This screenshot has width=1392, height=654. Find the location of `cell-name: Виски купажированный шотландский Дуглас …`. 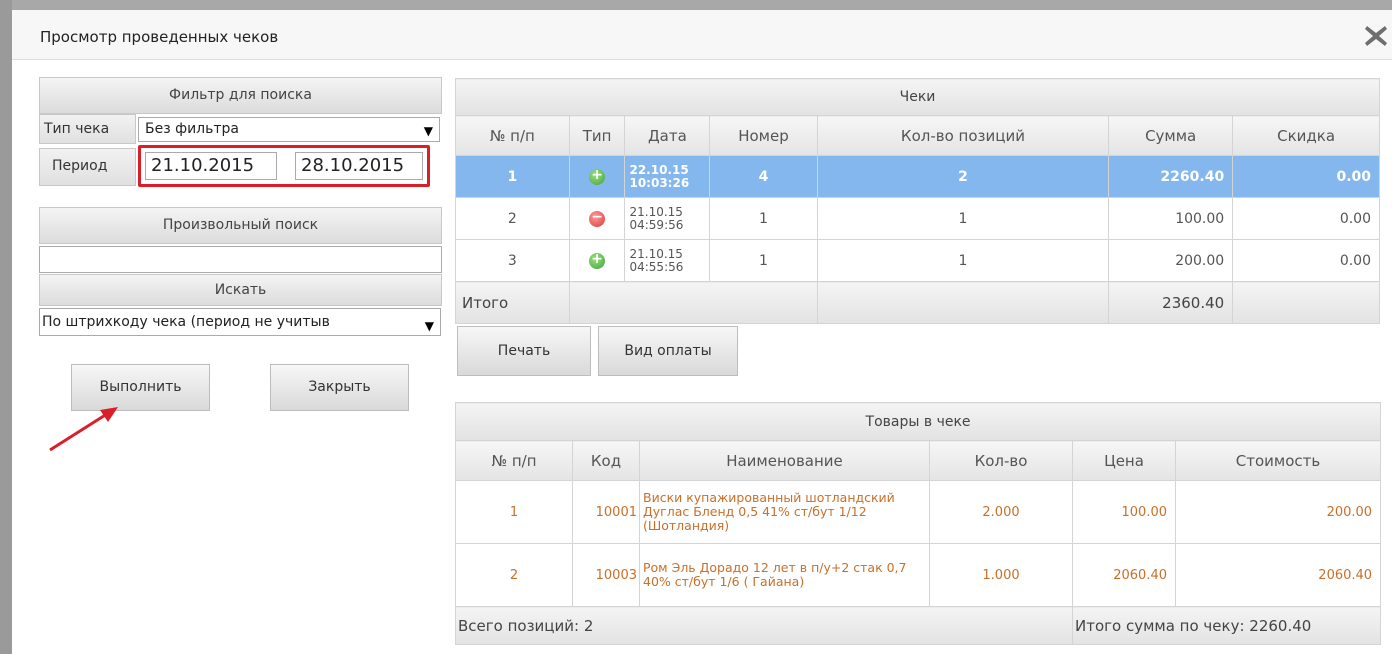

cell-name: Виски купажированный шотландский Дуглас … is located at coordinates (784, 512).